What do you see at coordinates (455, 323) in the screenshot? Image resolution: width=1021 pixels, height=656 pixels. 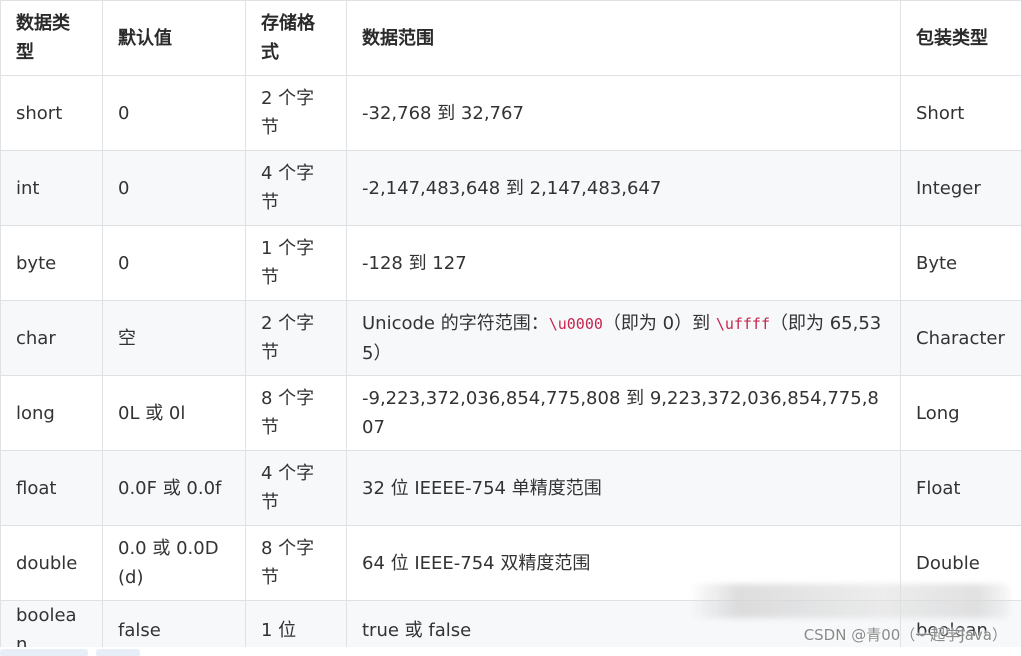 I see `range-text-prefix: Unicode 的字符范围：` at bounding box center [455, 323].